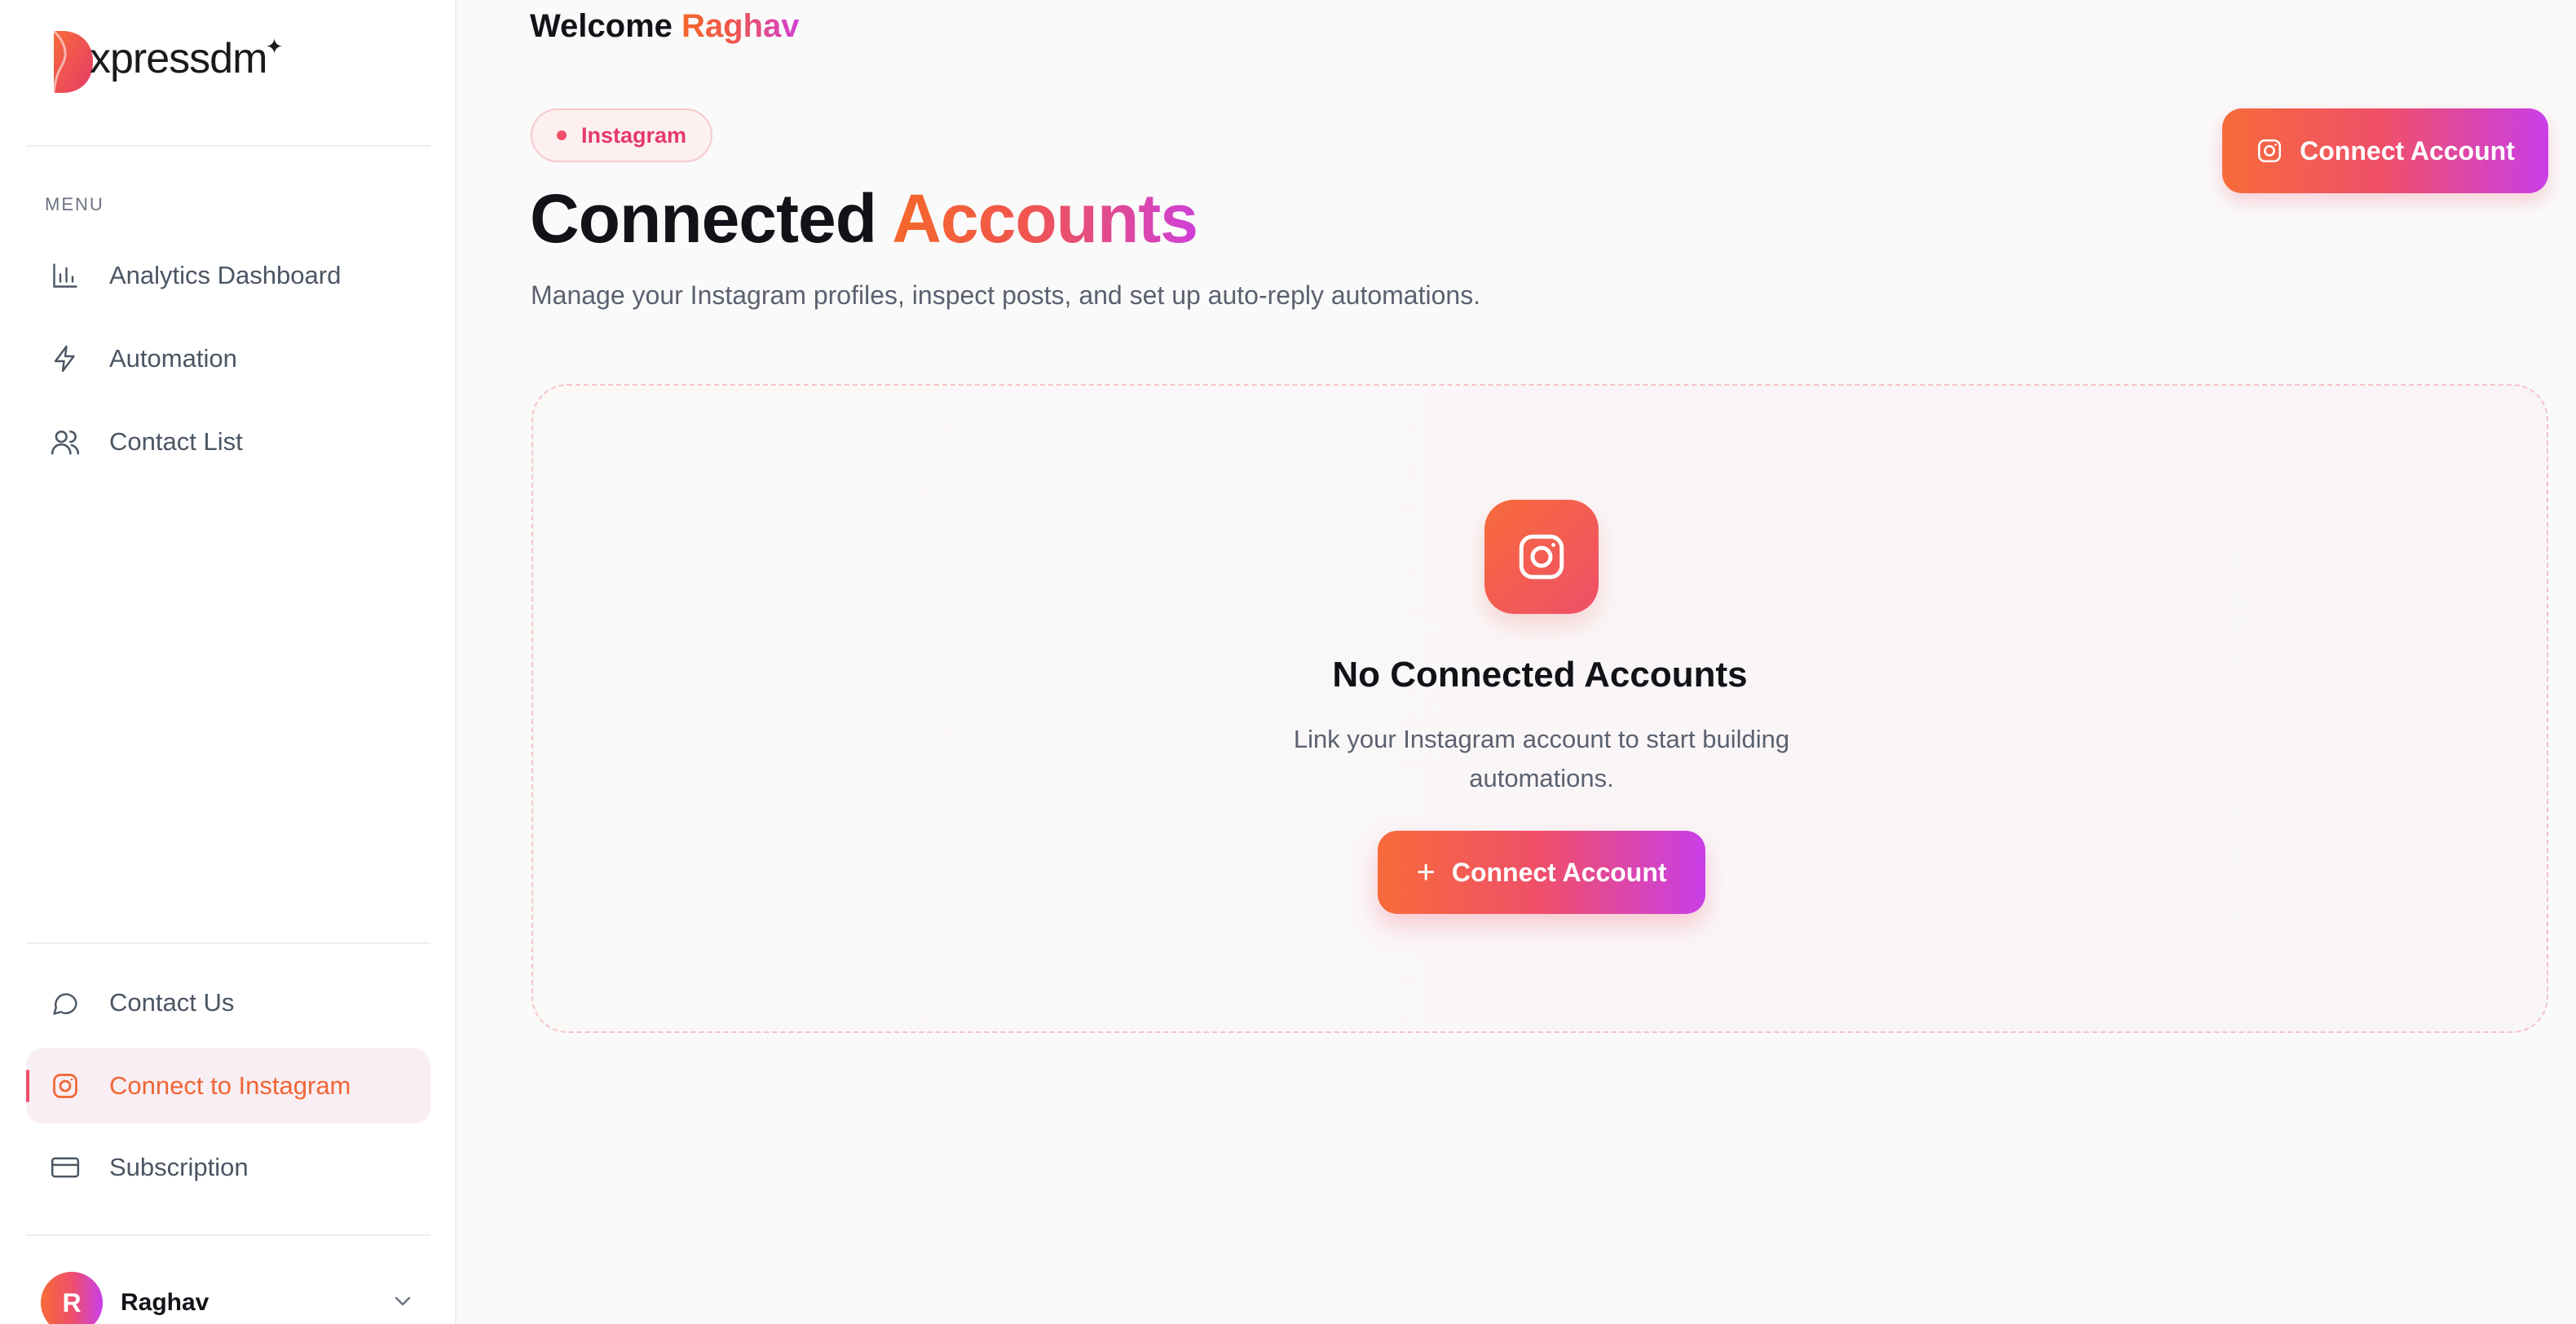 The height and width of the screenshot is (1324, 2576). I want to click on sidebar-item-label: Contact Us, so click(172, 1002).